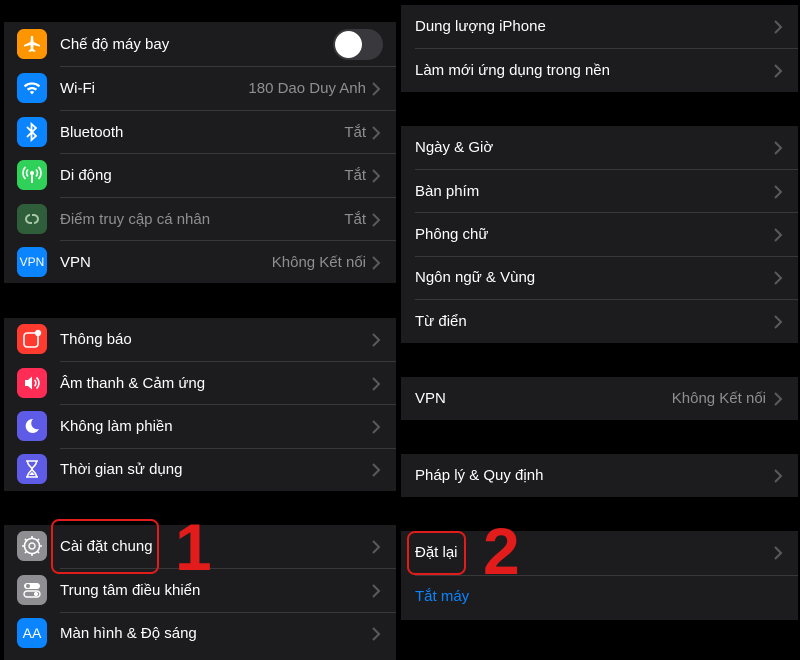  I want to click on iphone-storage-row: Dung lượng iPhone, so click(599, 26).